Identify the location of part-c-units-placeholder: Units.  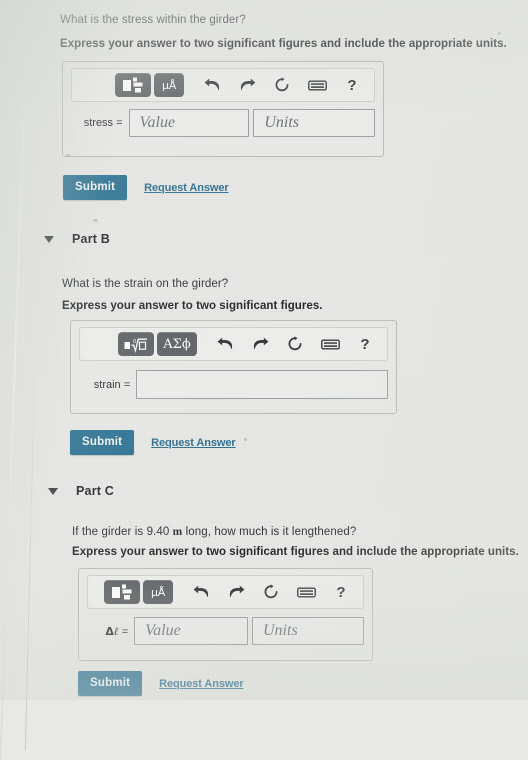
(280, 630).